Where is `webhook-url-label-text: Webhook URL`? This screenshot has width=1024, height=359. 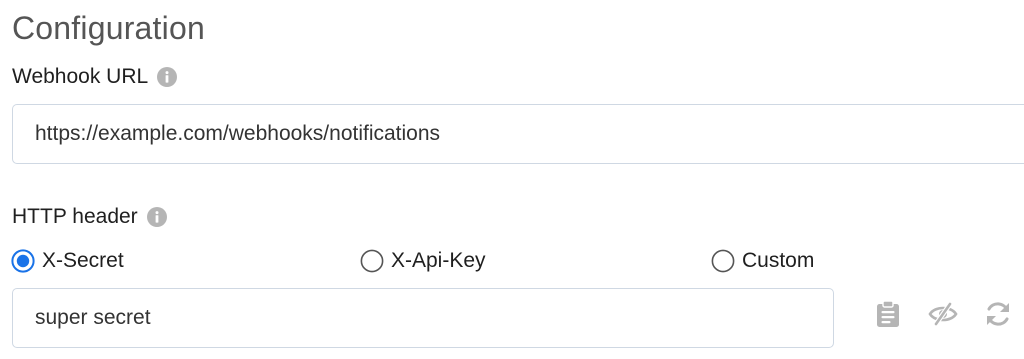 webhook-url-label-text: Webhook URL is located at coordinates (80, 76).